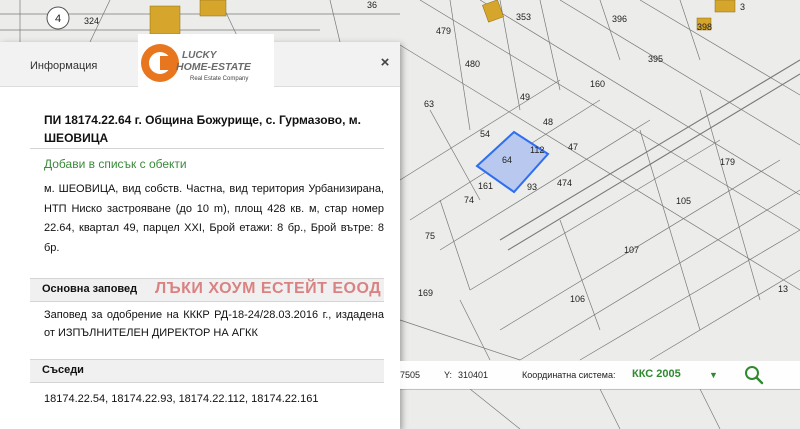 This screenshot has height=429, width=800. What do you see at coordinates (485, 134) in the screenshot?
I see `plot-label: 54` at bounding box center [485, 134].